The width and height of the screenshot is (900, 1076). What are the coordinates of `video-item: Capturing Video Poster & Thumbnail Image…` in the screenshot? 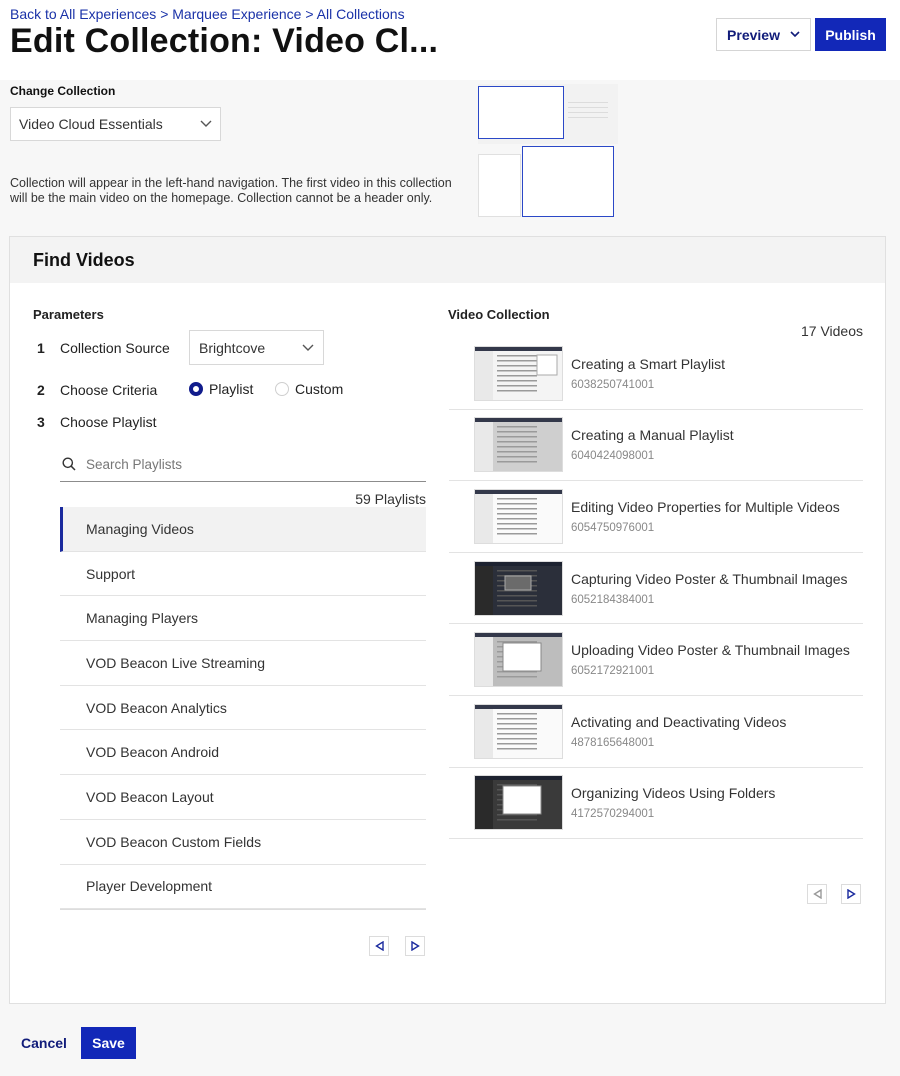 It's located at (656, 588).